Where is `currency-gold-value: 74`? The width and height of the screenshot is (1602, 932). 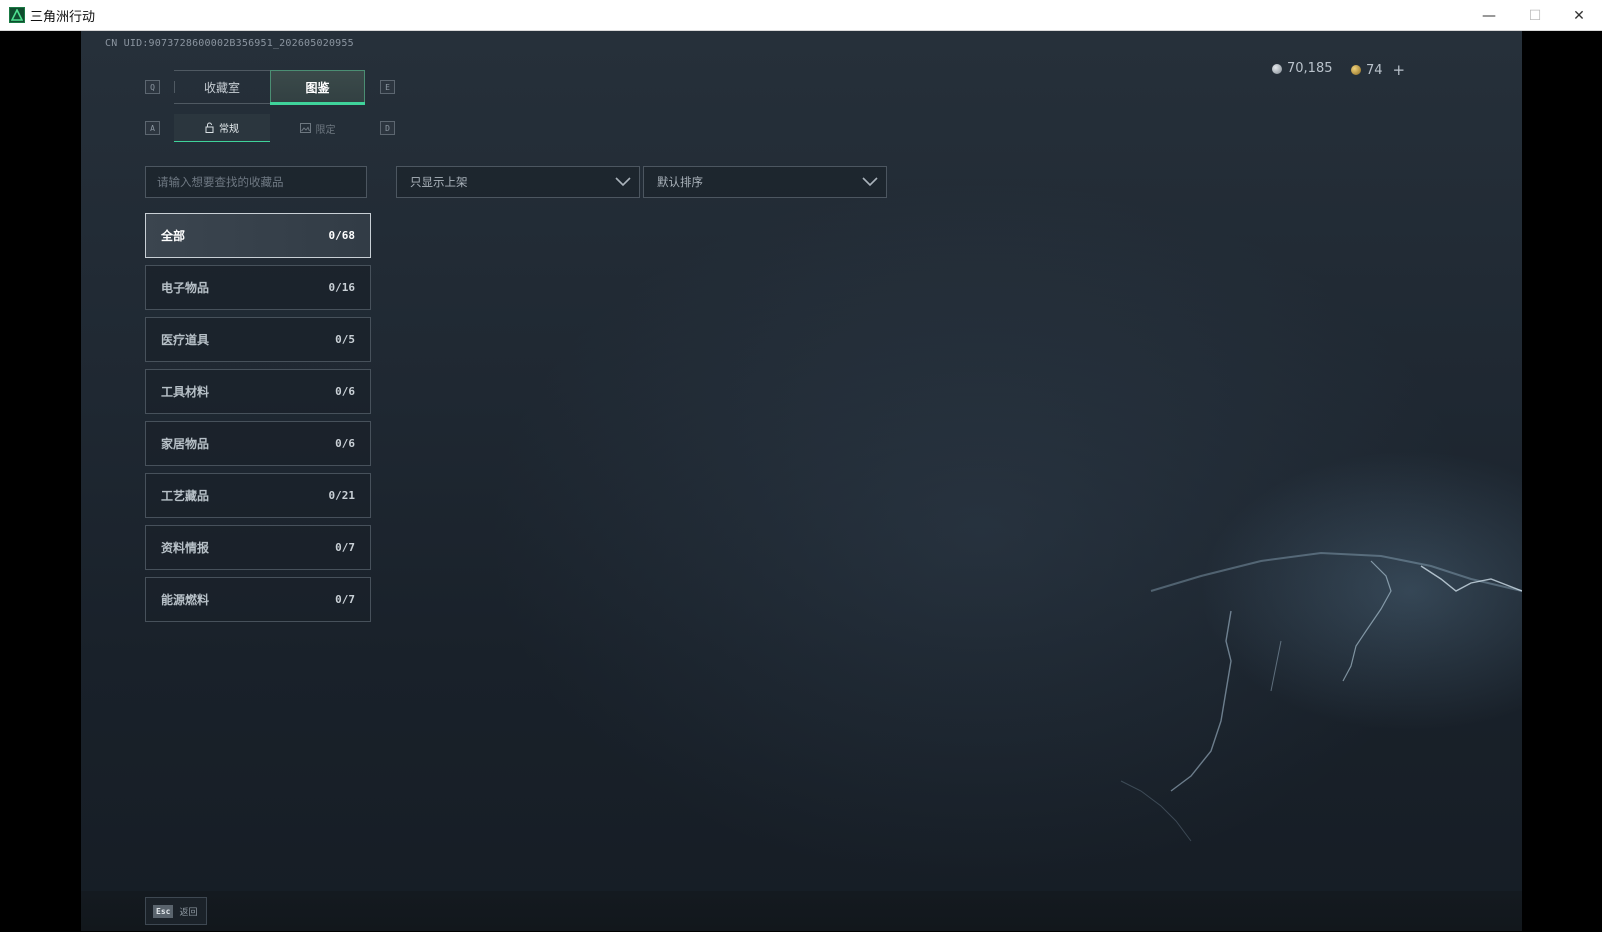 currency-gold-value: 74 is located at coordinates (1374, 70).